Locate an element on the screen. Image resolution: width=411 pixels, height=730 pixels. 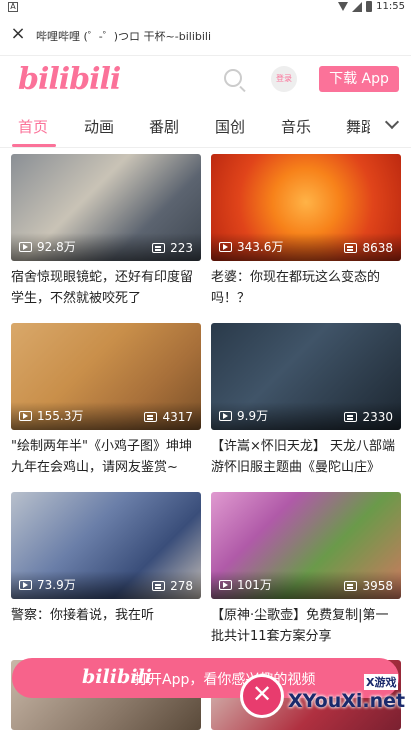
view-count: 9.9万 is located at coordinates (243, 415).